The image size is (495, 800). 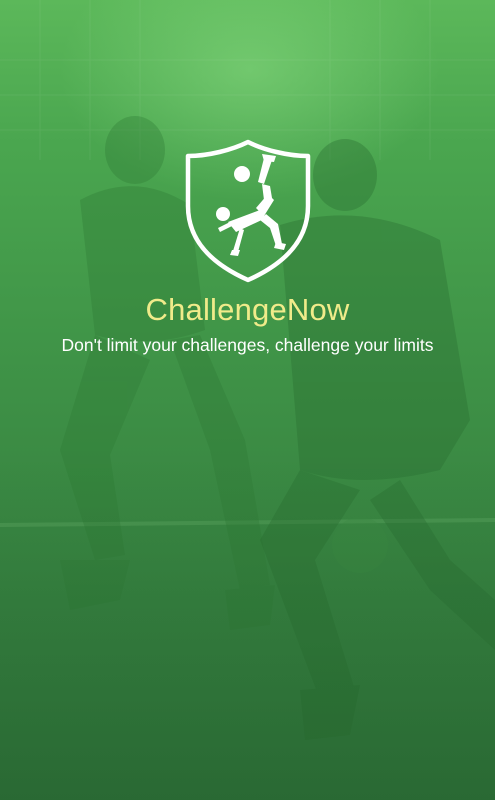 I want to click on shield-bicycle-kick-icon, so click(x=248, y=211).